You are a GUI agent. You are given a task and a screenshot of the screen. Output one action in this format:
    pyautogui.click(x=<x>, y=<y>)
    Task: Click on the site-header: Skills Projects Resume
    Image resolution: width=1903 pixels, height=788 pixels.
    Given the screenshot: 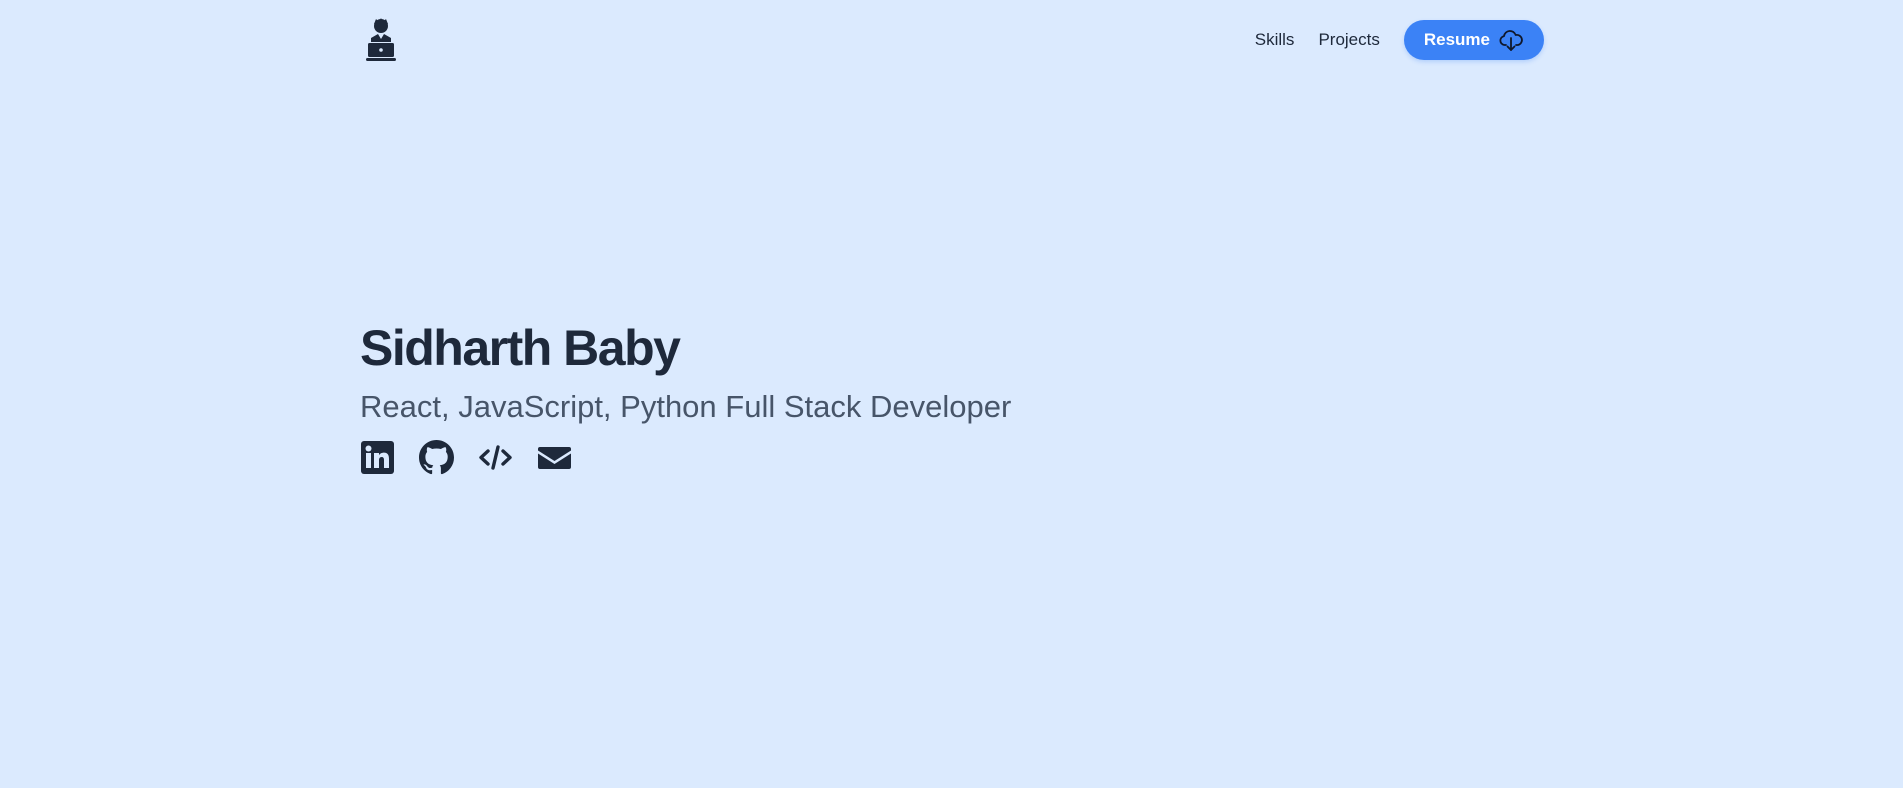 What is the action you would take?
    pyautogui.click(x=952, y=40)
    